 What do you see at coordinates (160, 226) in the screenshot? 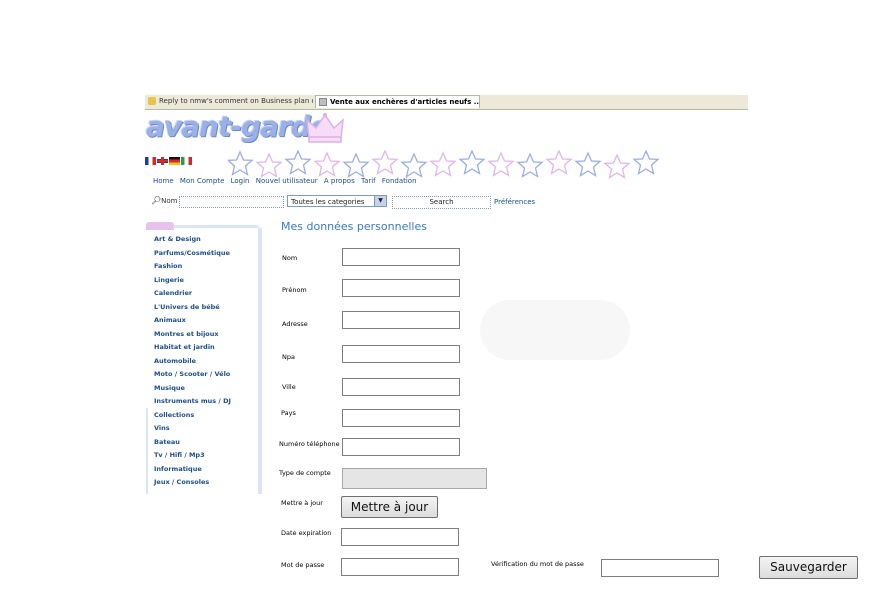
I see `sidebar-tab` at bounding box center [160, 226].